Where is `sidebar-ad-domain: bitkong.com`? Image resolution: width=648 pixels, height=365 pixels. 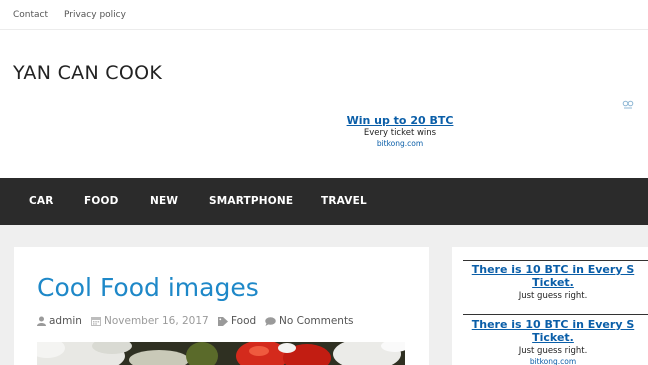
sidebar-ad-domain: bitkong.com is located at coordinates (553, 361).